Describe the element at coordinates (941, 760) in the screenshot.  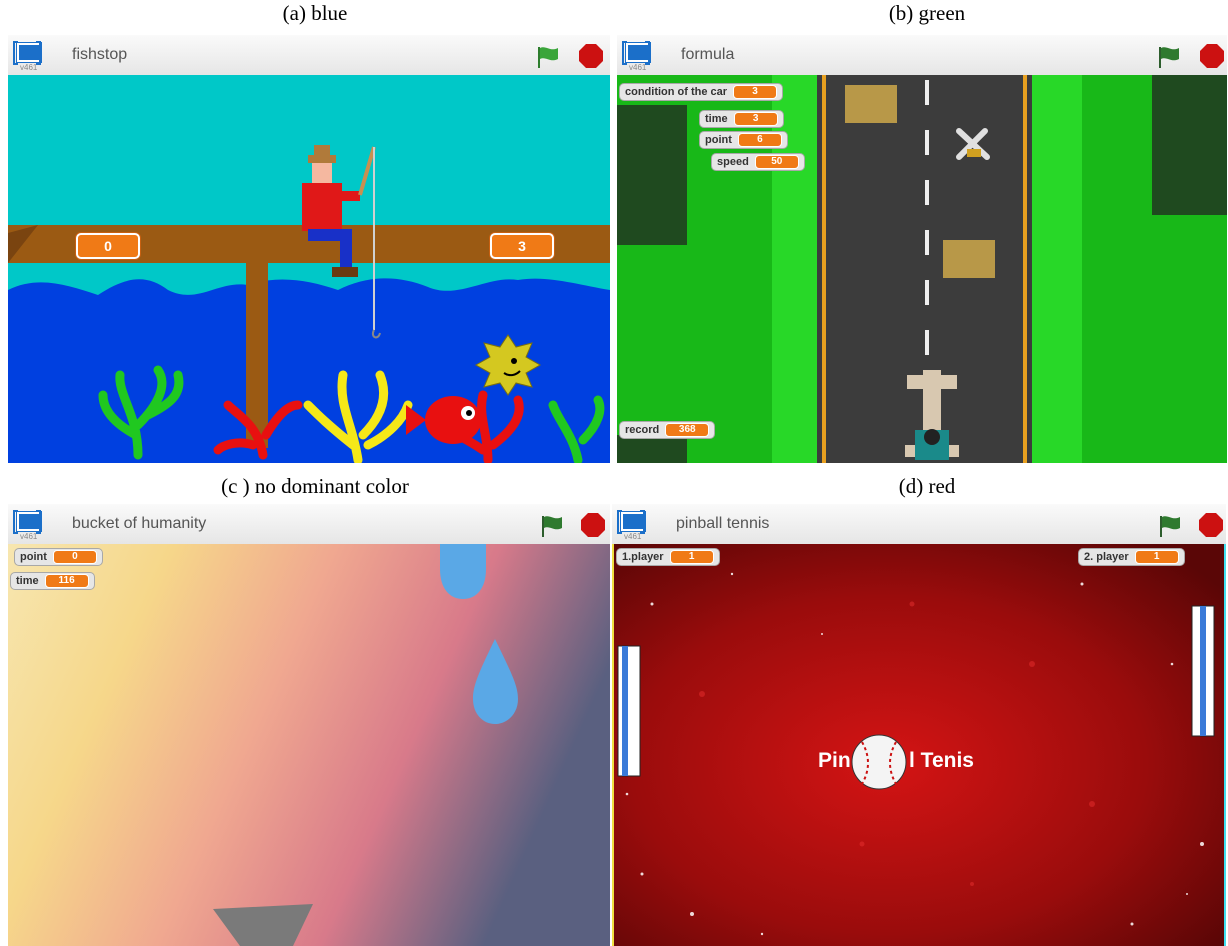
I see `logo-text-right: l Tenis` at that location.